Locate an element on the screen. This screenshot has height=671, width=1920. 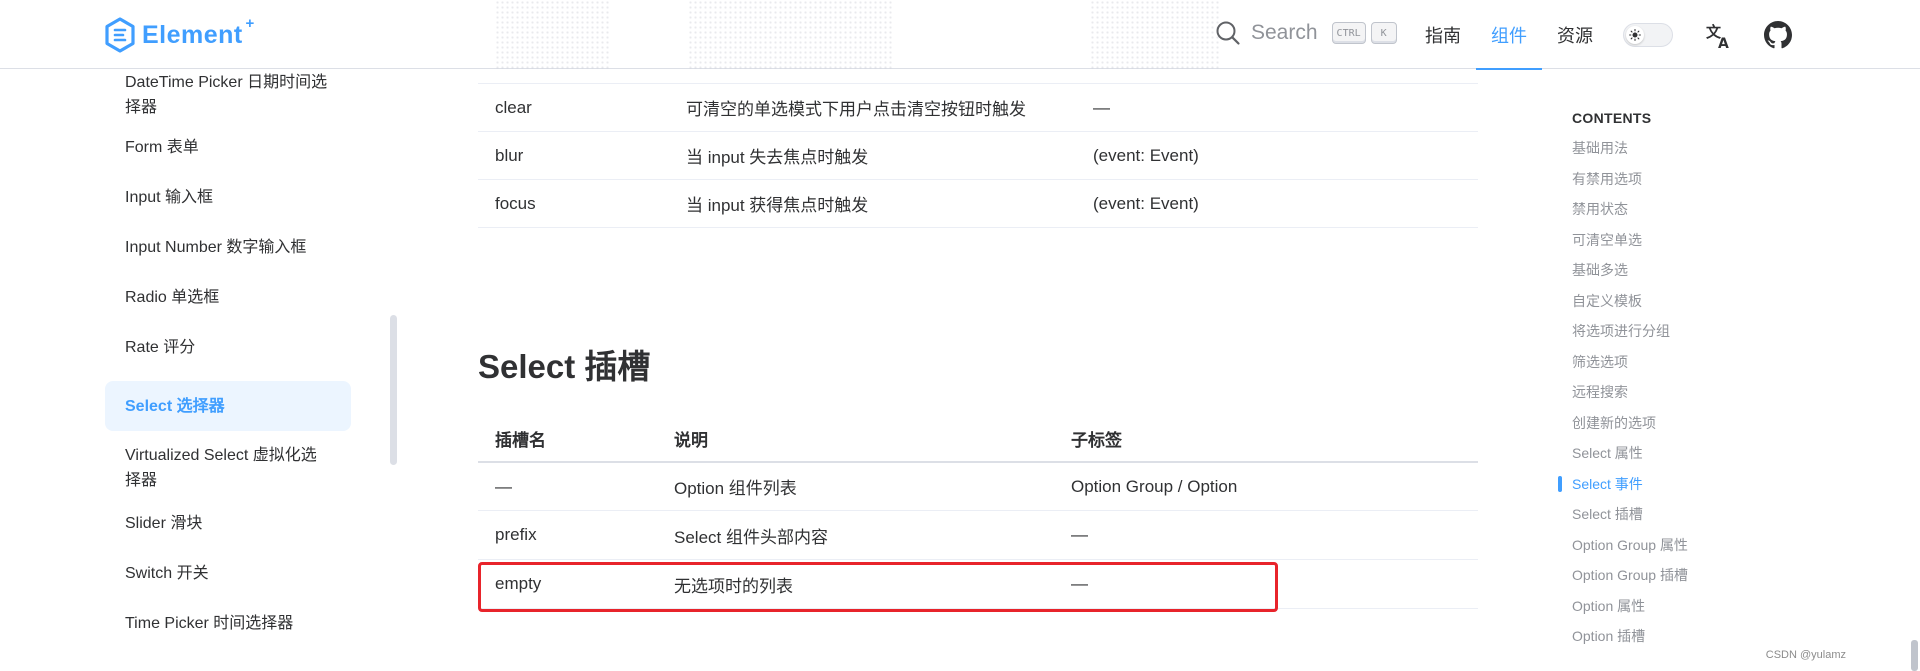
logo-word: Element is located at coordinates (192, 34).